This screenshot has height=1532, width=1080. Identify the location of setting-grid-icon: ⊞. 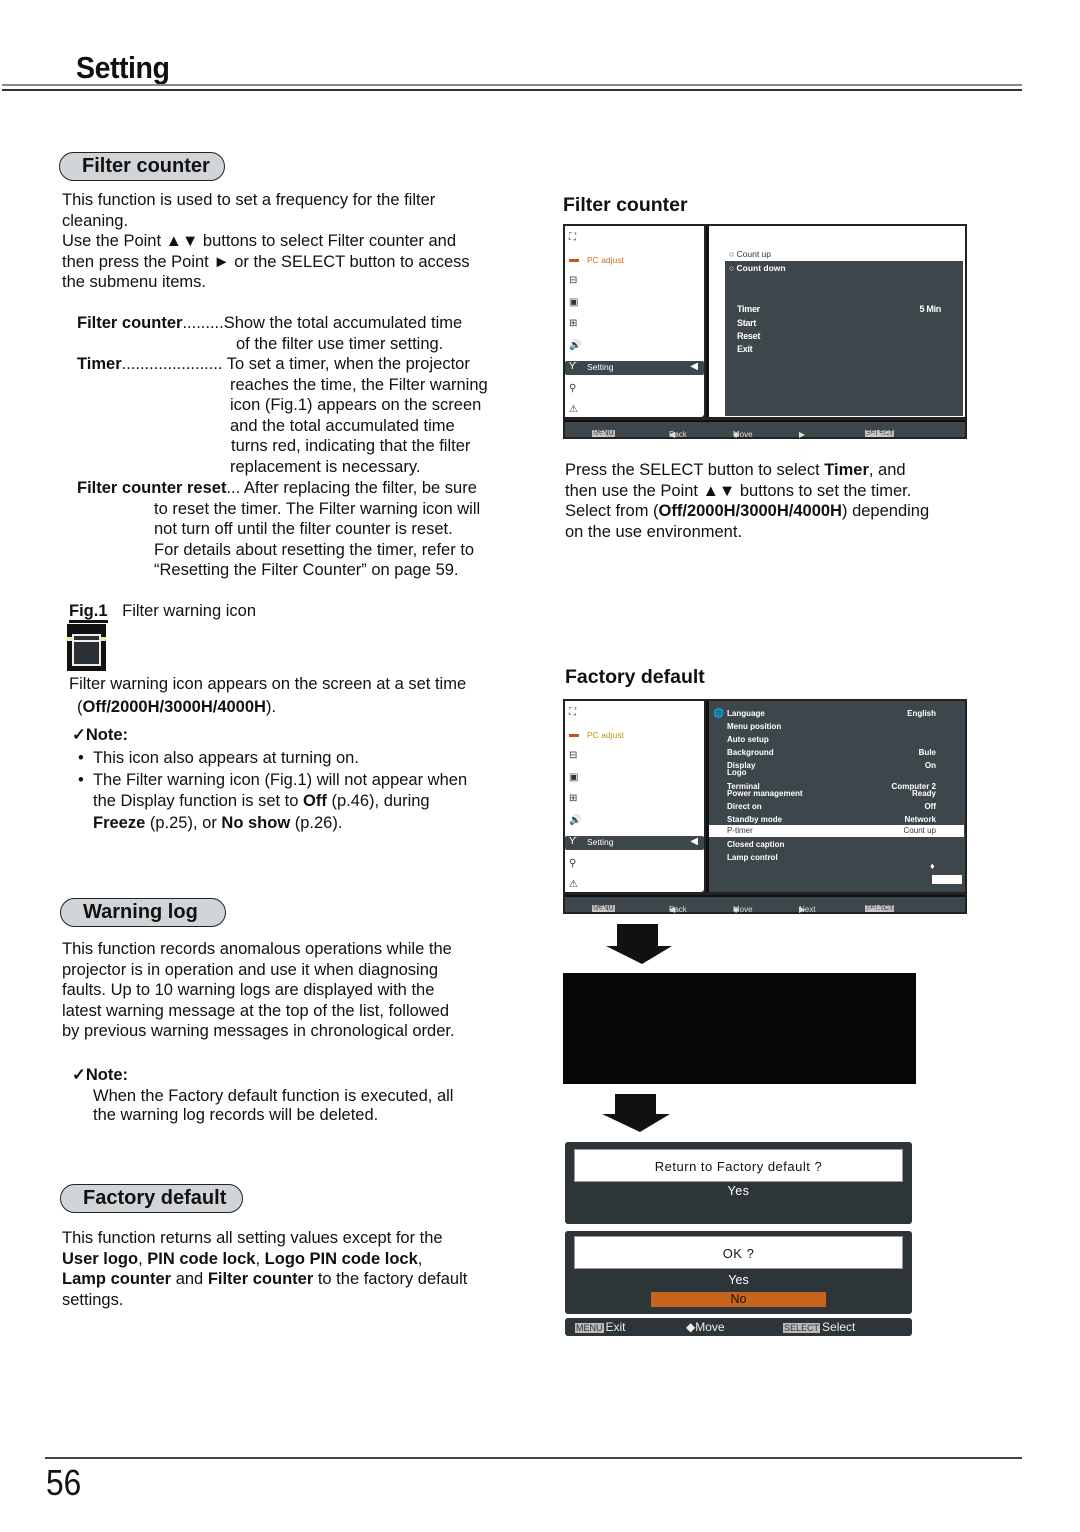
(573, 798).